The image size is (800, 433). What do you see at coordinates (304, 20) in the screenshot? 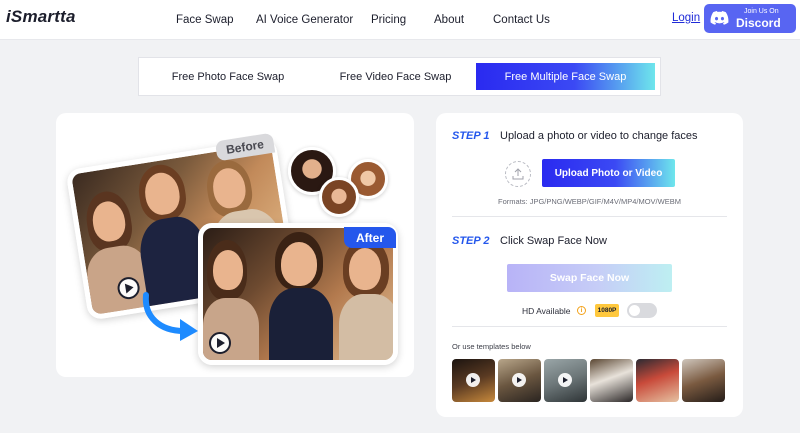
I see `nav-ai-voice-generator: AI Voice Generator` at bounding box center [304, 20].